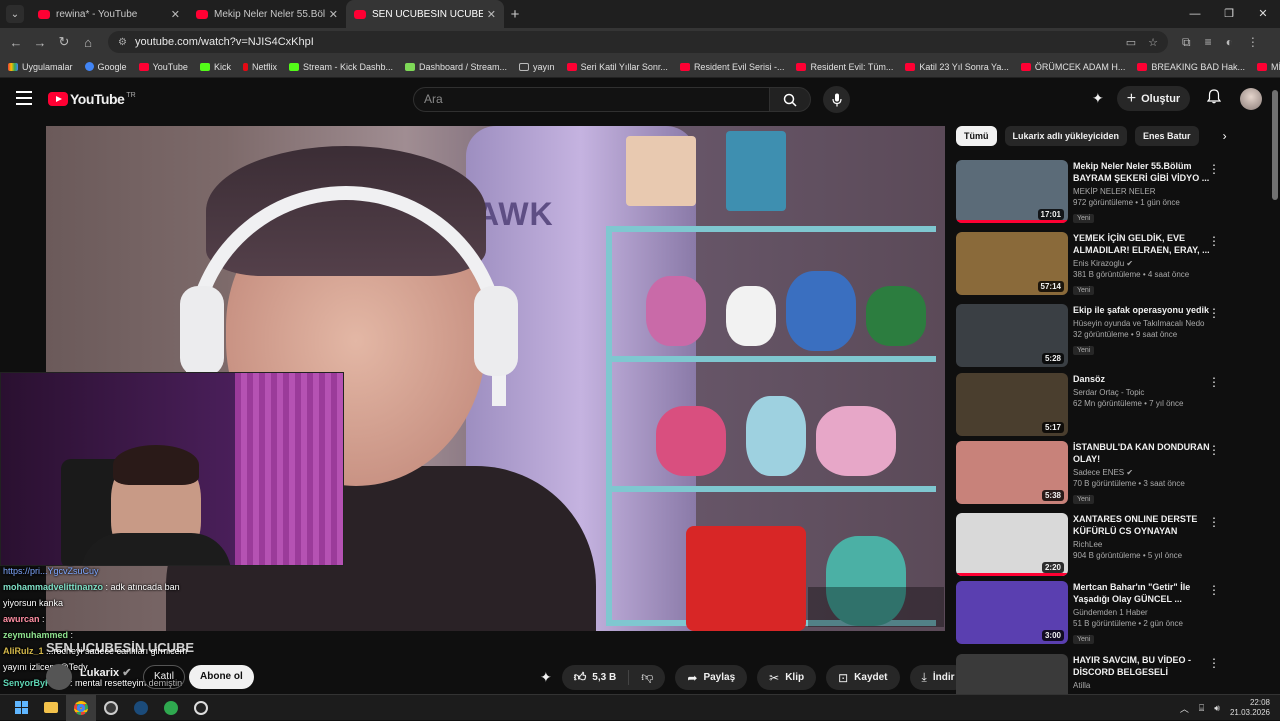 The image size is (1280, 721). Describe the element at coordinates (1214, 98) in the screenshot. I see `notifications-bell-icon` at that location.